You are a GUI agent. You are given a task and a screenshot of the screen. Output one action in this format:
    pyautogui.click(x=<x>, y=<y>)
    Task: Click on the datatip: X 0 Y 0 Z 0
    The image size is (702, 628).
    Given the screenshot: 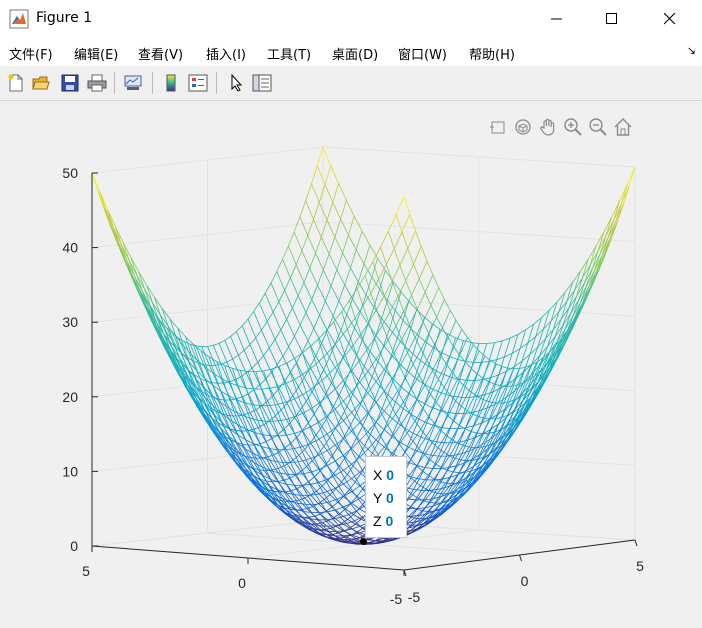 What is the action you would take?
    pyautogui.click(x=386, y=497)
    